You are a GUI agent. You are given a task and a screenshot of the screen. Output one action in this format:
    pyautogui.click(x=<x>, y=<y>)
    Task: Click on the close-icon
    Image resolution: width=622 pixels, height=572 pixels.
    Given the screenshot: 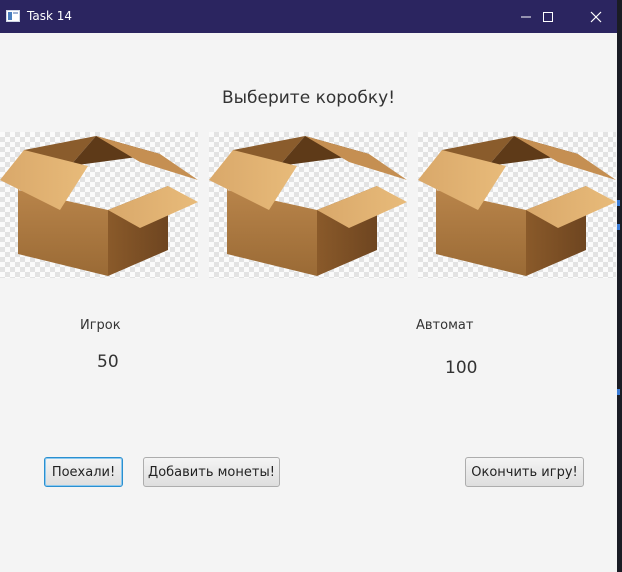 What is the action you would take?
    pyautogui.click(x=596, y=16)
    